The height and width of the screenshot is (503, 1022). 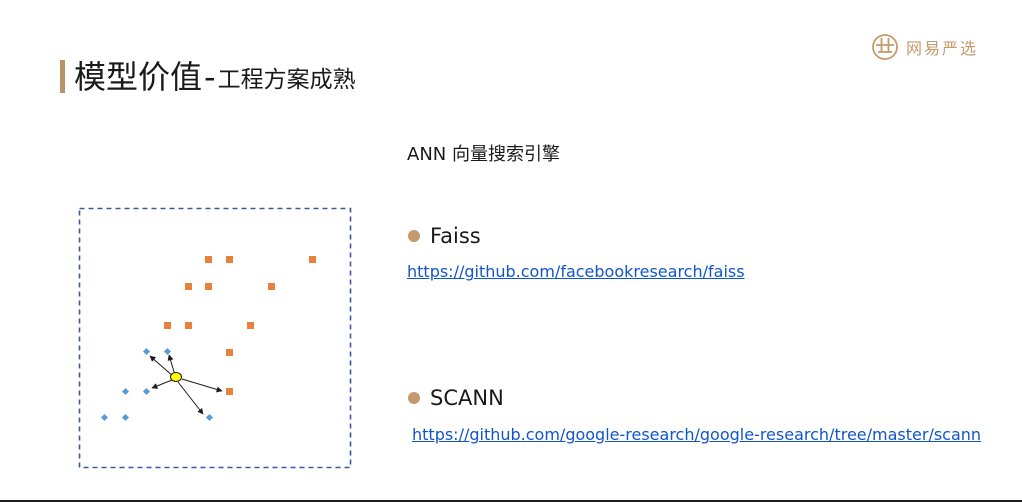 What do you see at coordinates (942, 48) in the screenshot?
I see `brand-name: 网易严选` at bounding box center [942, 48].